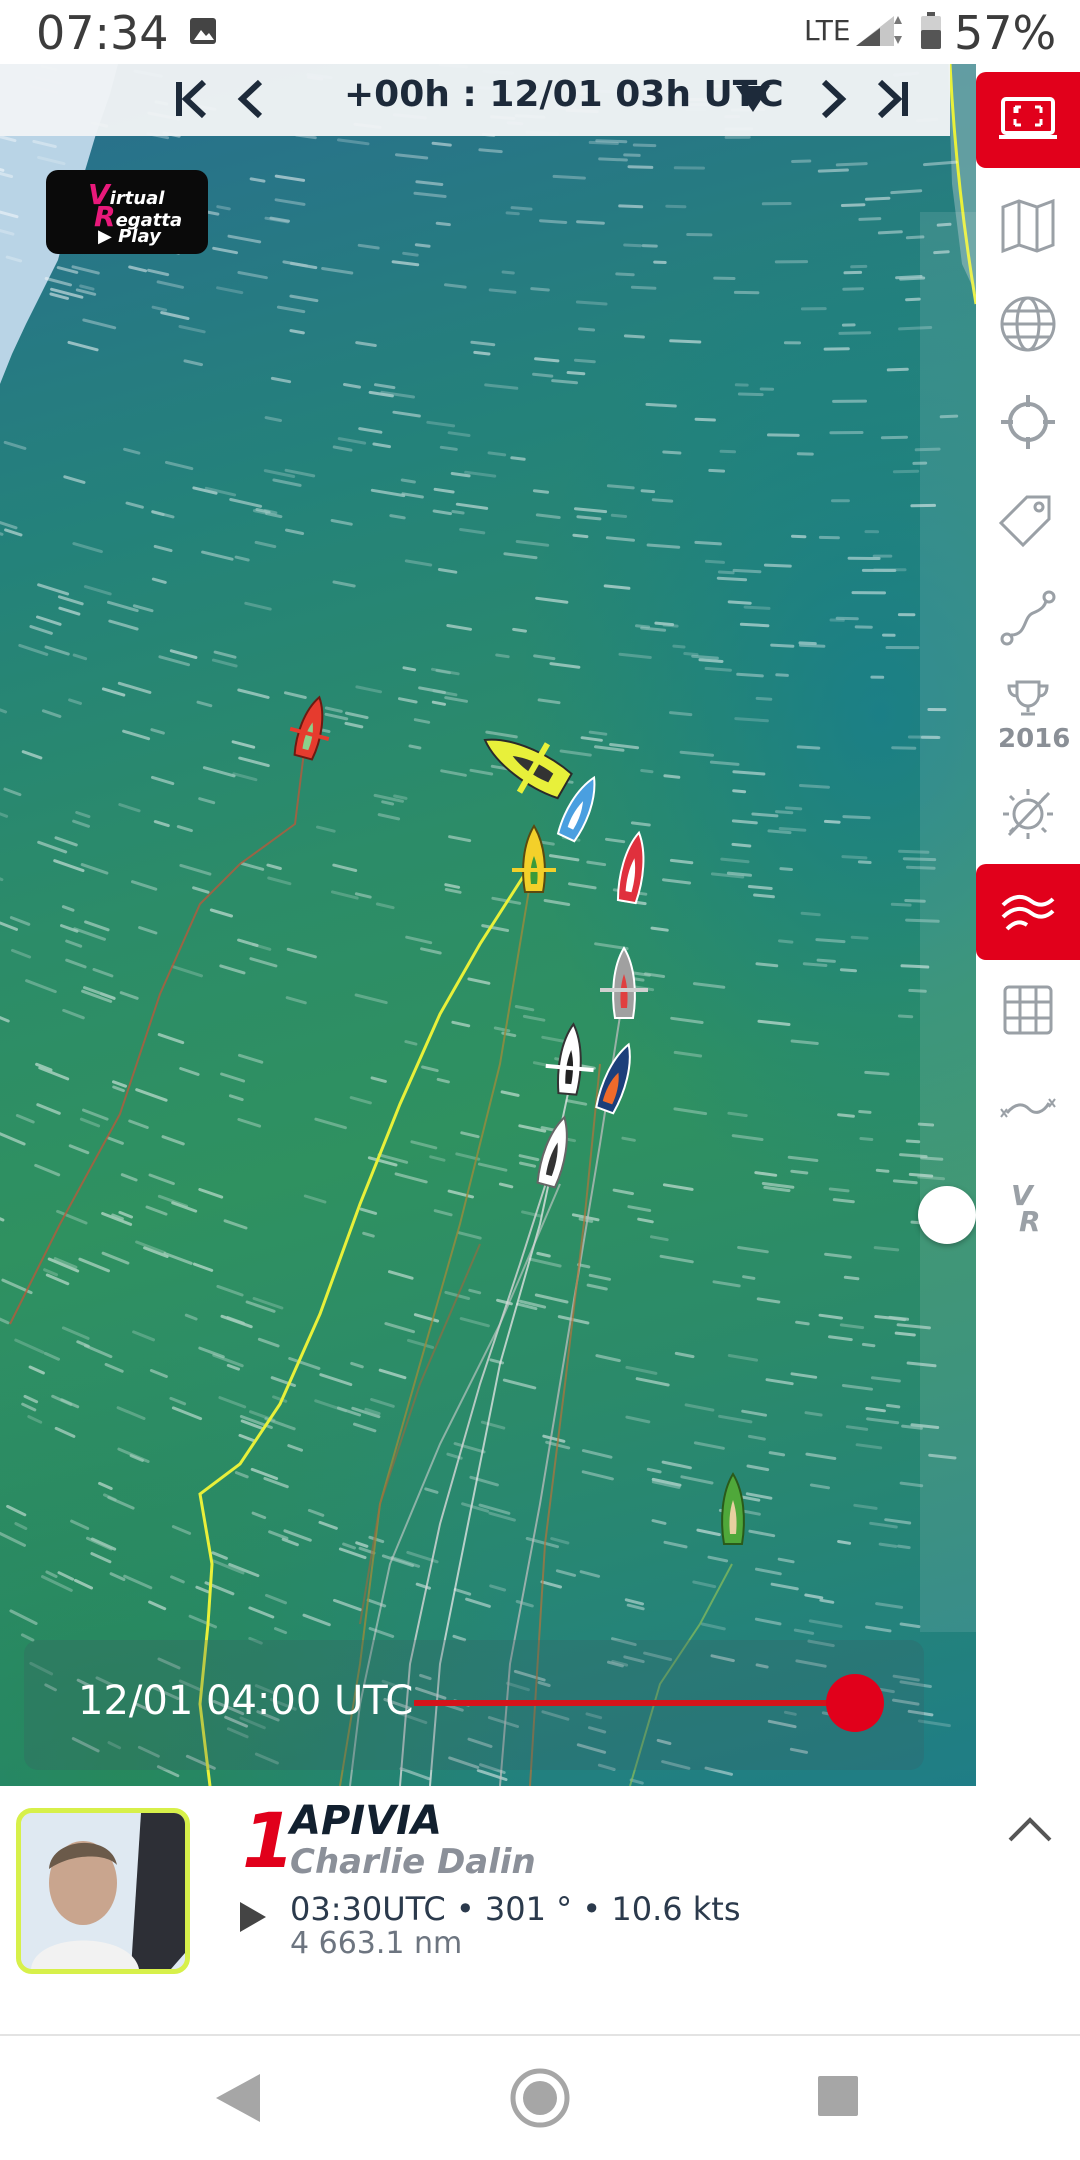  I want to click on next-icon, so click(832, 99).